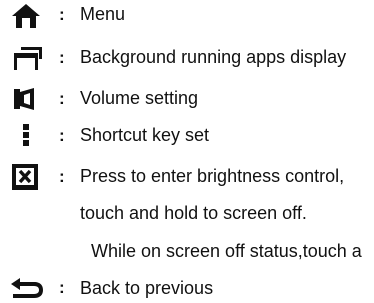  Describe the element at coordinates (103, 14) in the screenshot. I see `legend-label-menu: Menu` at that location.